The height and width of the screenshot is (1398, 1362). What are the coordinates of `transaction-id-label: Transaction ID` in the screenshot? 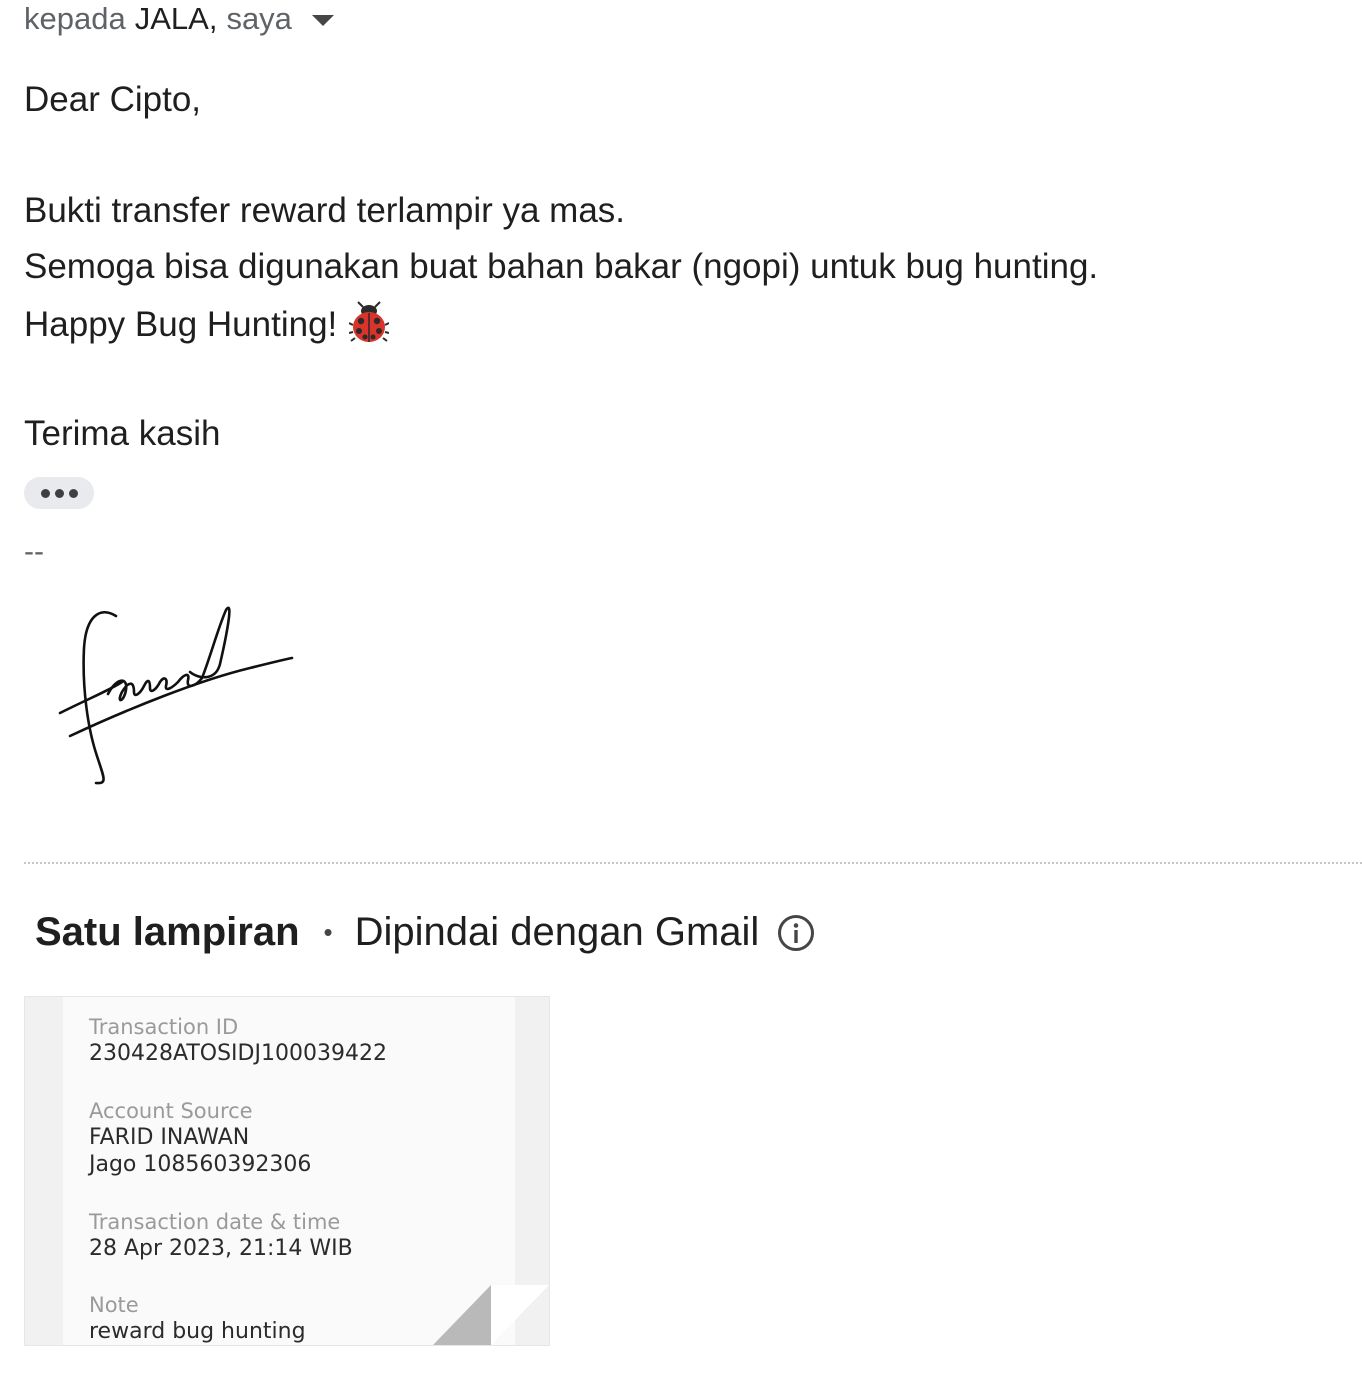 It's located at (164, 1027).